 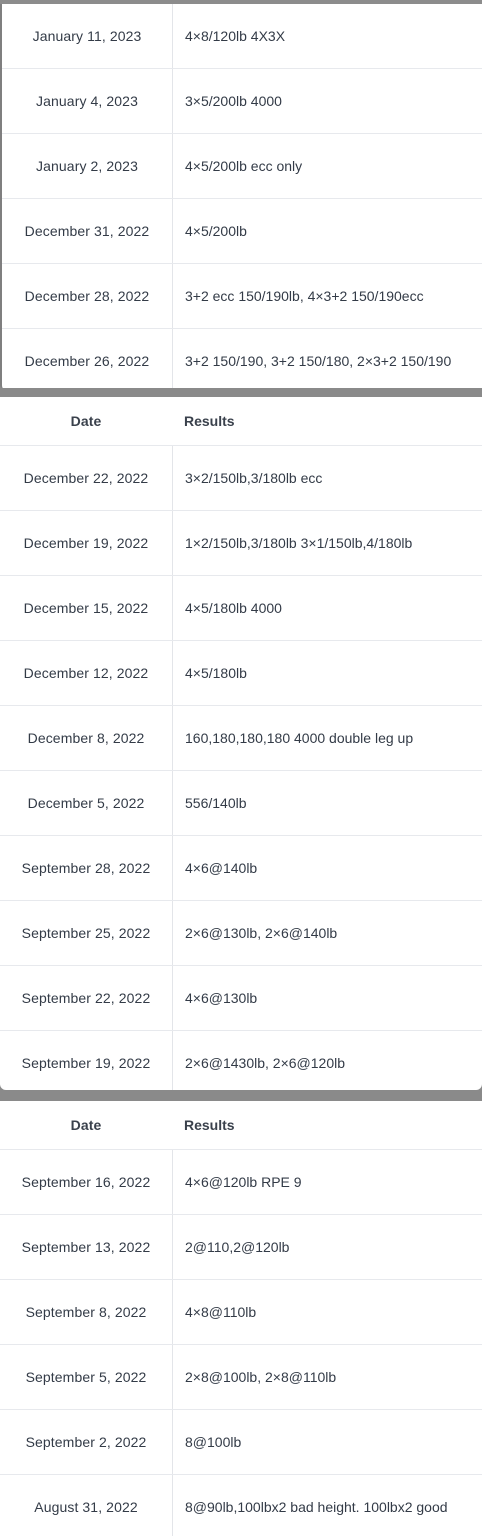 What do you see at coordinates (216, 231) in the screenshot?
I see `result-cell: 4×5/200lb` at bounding box center [216, 231].